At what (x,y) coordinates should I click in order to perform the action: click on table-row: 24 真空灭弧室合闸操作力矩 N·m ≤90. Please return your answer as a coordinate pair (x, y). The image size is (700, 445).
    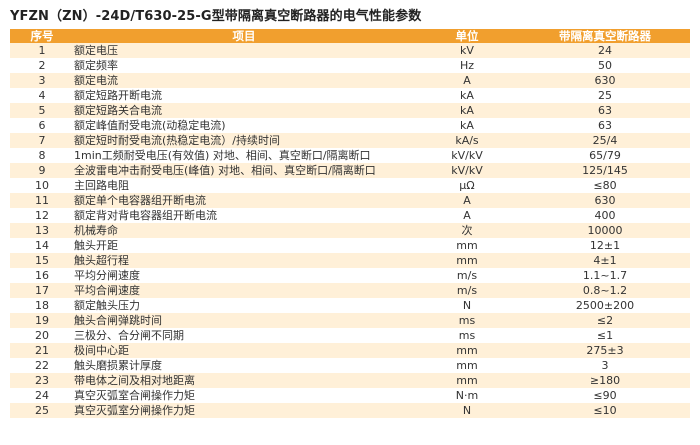
    Looking at the image, I should click on (350, 395).